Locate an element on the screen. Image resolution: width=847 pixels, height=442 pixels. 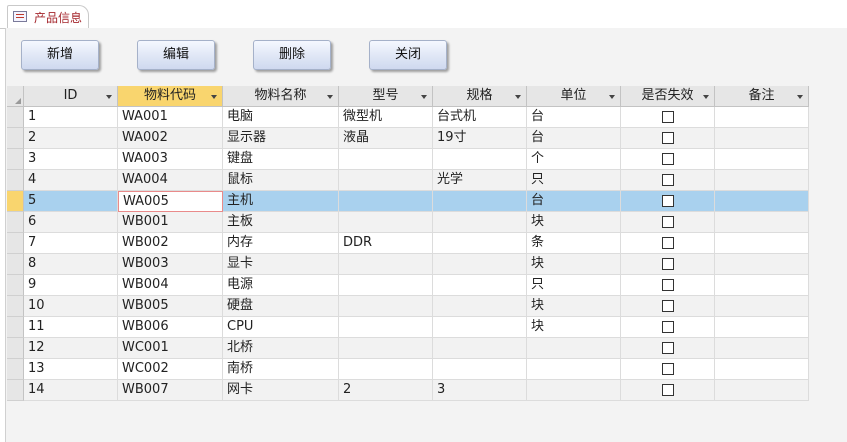
delete-button: 删除 is located at coordinates (292, 55).